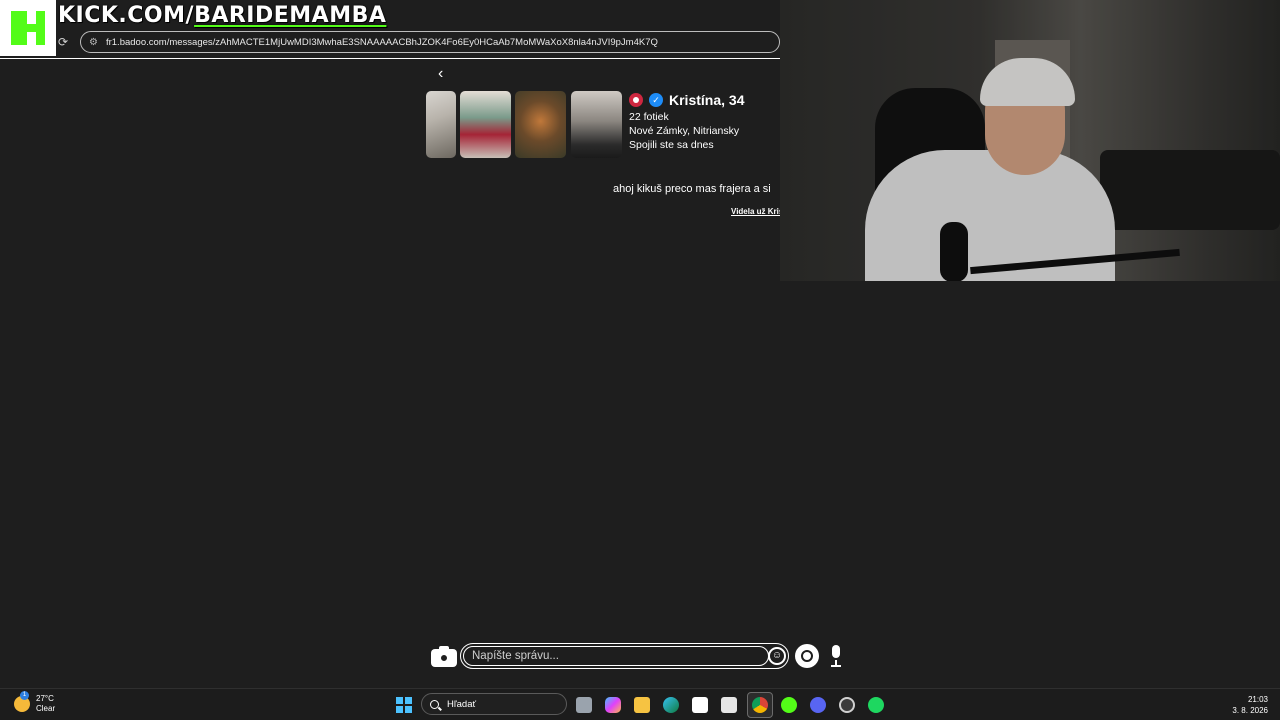  Describe the element at coordinates (93, 42) in the screenshot. I see `site-info-icon: ⚙` at that location.